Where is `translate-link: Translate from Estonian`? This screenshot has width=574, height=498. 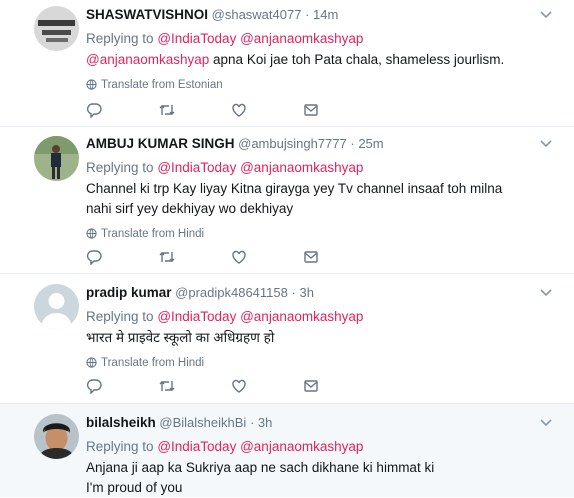 translate-link: Translate from Estonian is located at coordinates (325, 85).